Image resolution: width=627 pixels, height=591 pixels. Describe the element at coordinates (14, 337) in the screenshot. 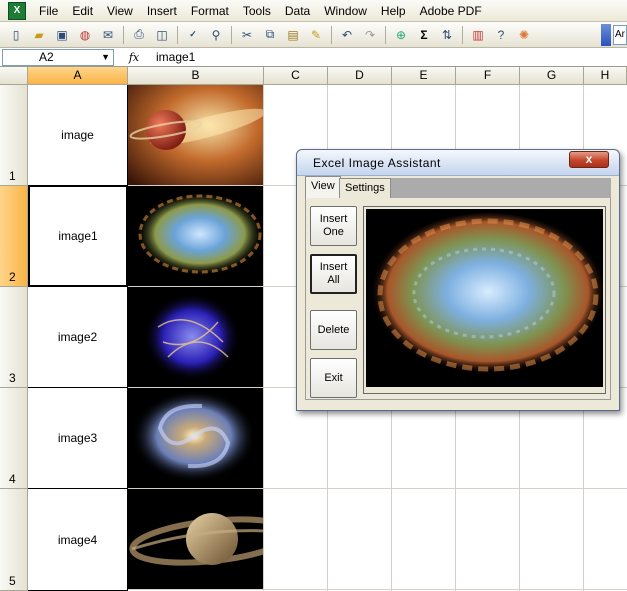

I see `row-header-3: 3` at that location.